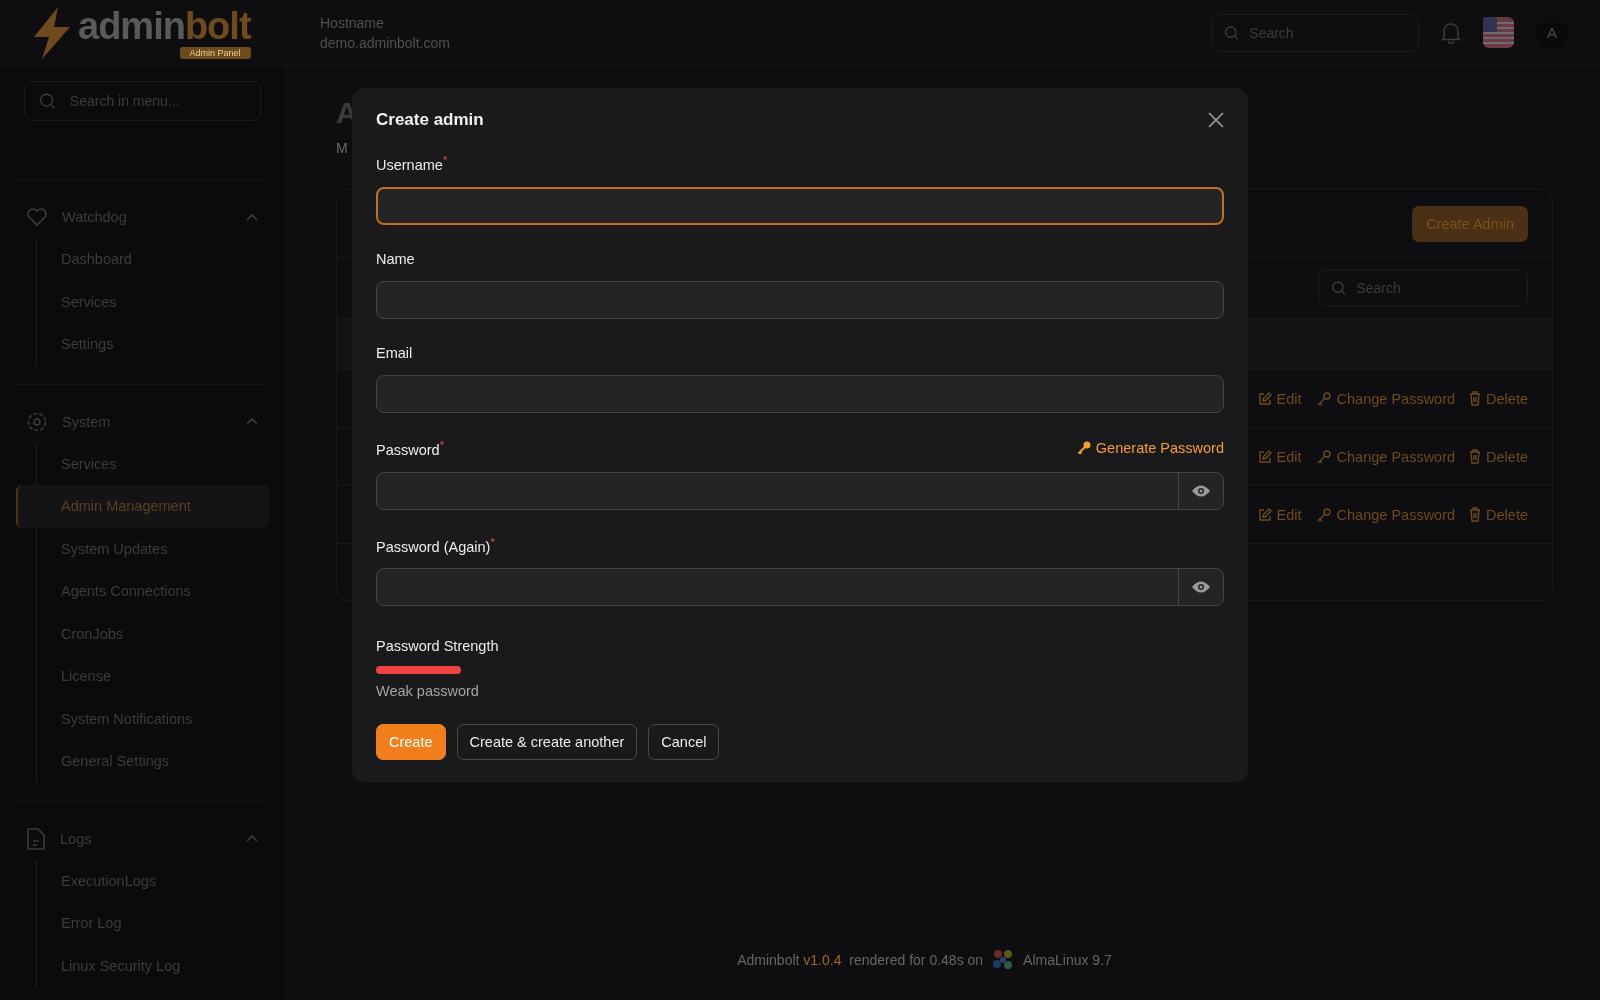 The width and height of the screenshot is (1600, 1000). I want to click on hostname-label: Hostname, so click(352, 22).